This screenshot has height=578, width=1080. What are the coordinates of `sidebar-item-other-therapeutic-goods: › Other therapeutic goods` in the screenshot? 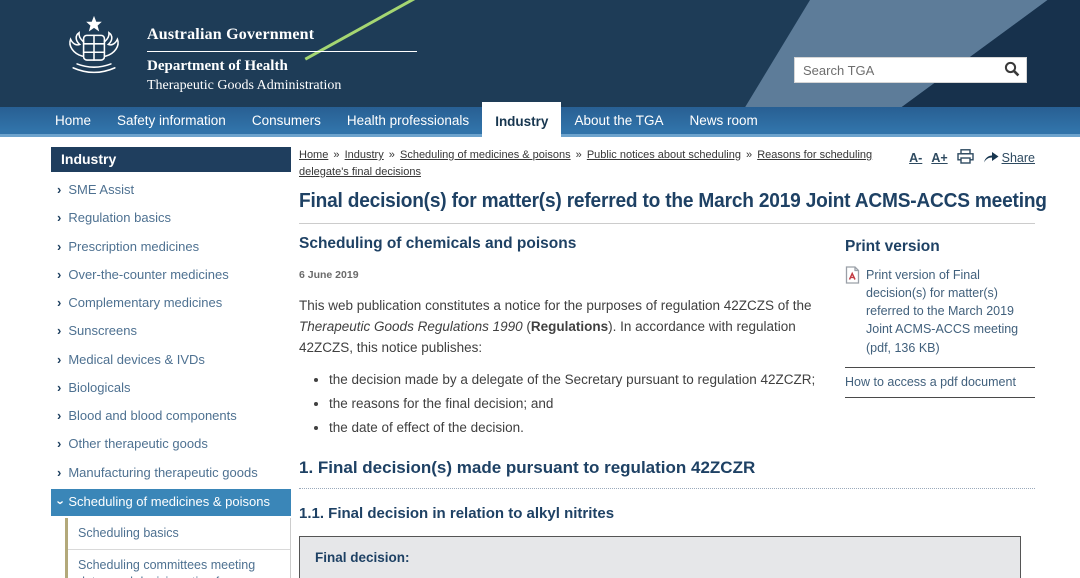 It's located at (171, 444).